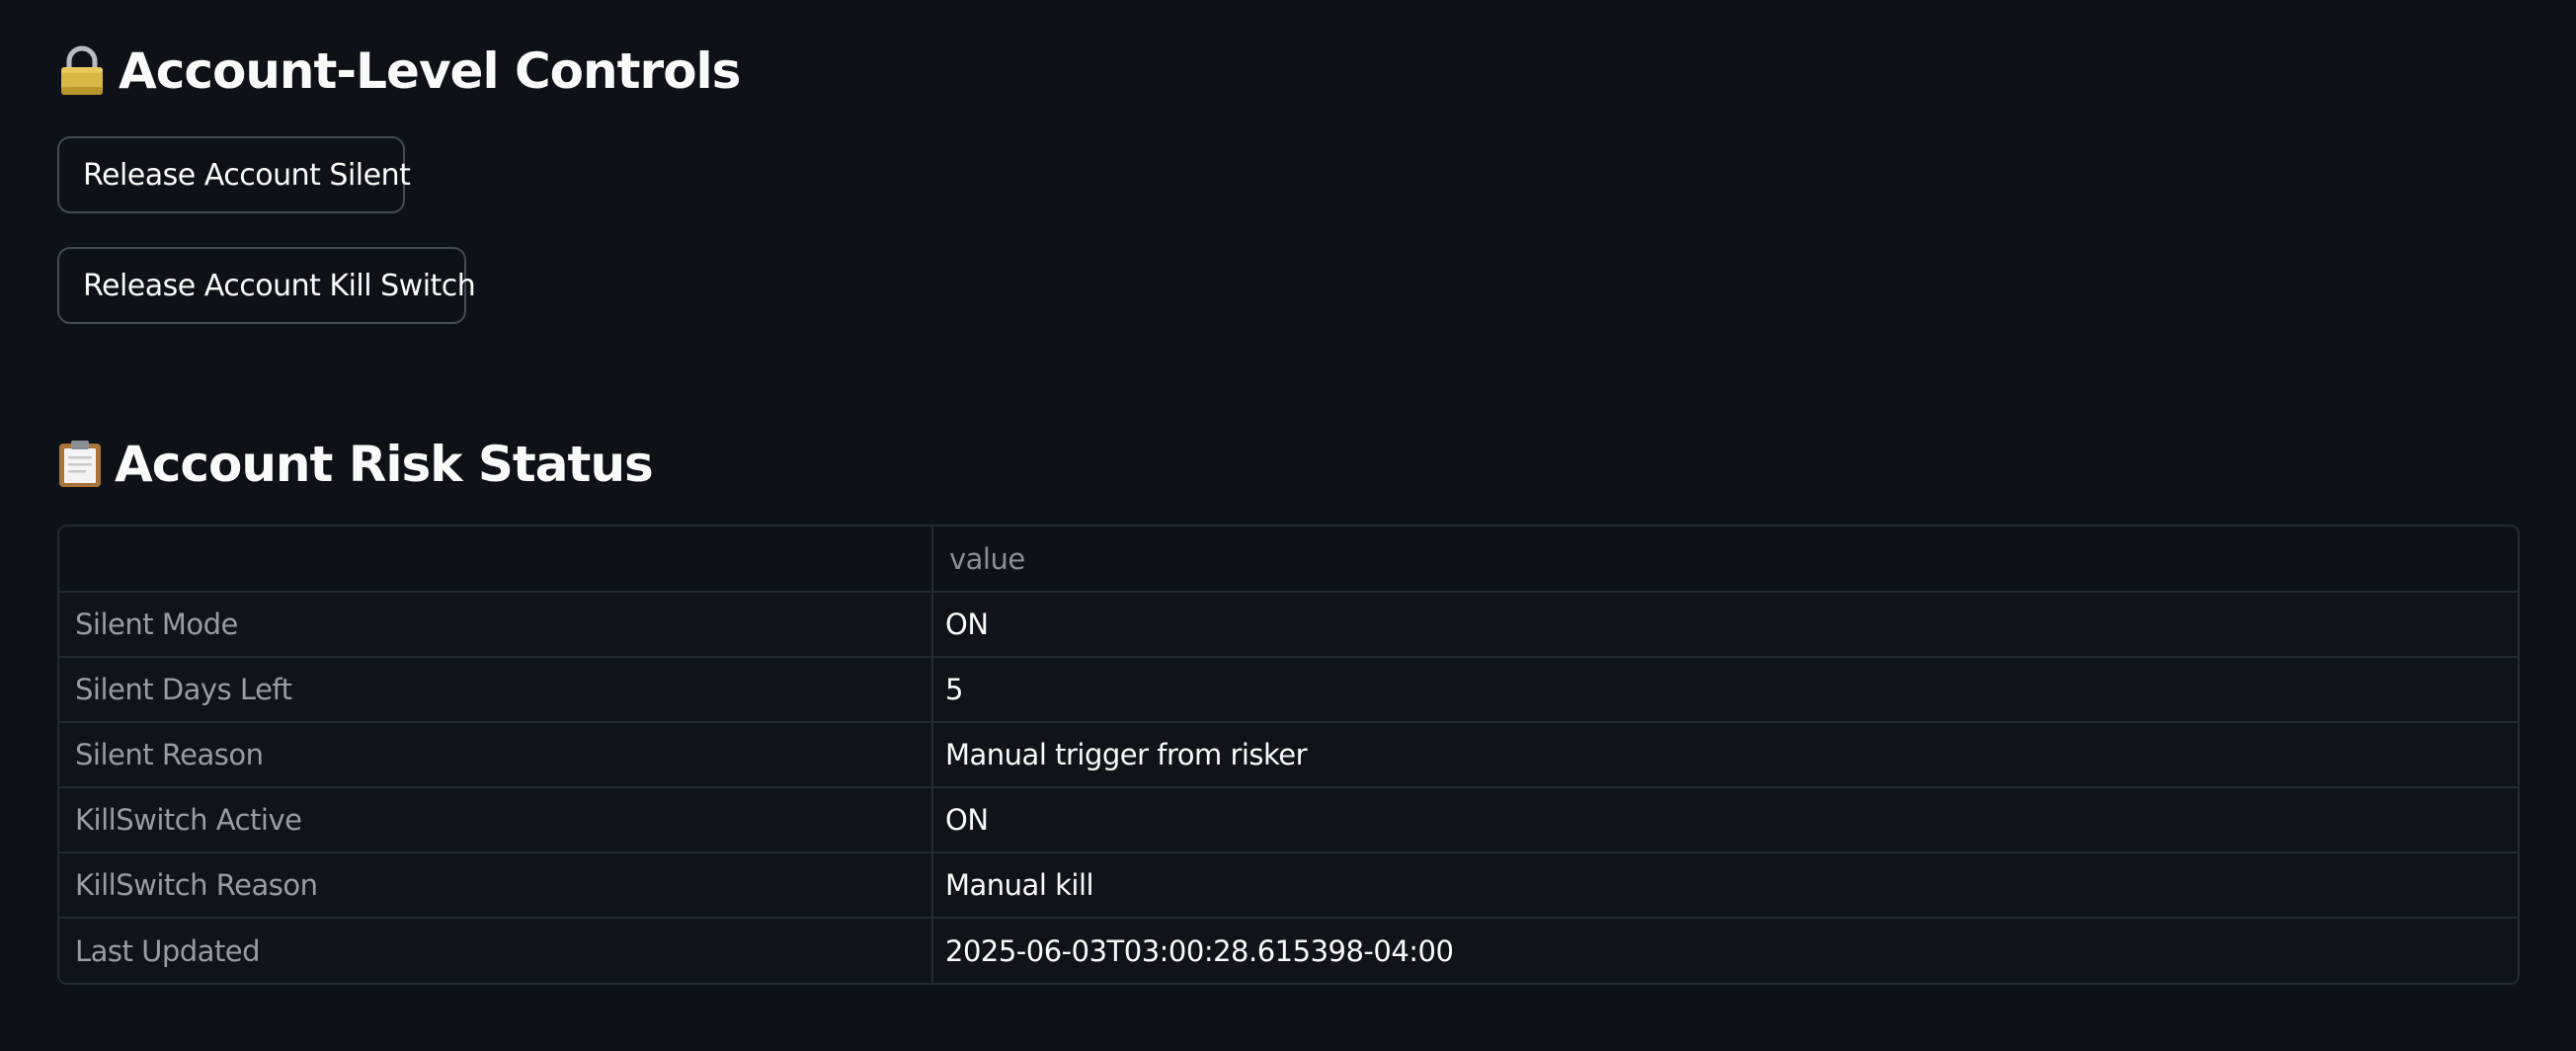 Image resolution: width=2576 pixels, height=1051 pixels. I want to click on status-heading: Account Risk Status, so click(355, 465).